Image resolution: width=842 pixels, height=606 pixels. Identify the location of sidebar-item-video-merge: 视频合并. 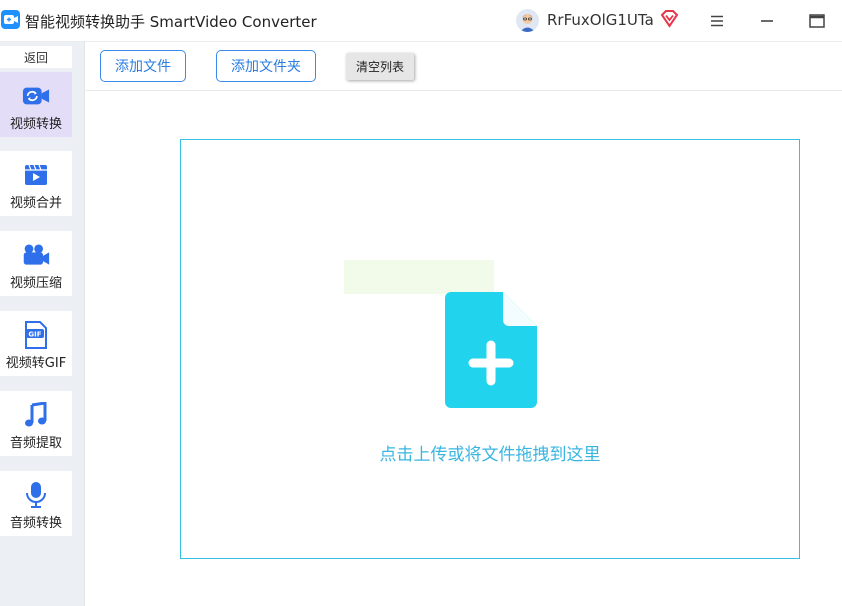
(36, 183).